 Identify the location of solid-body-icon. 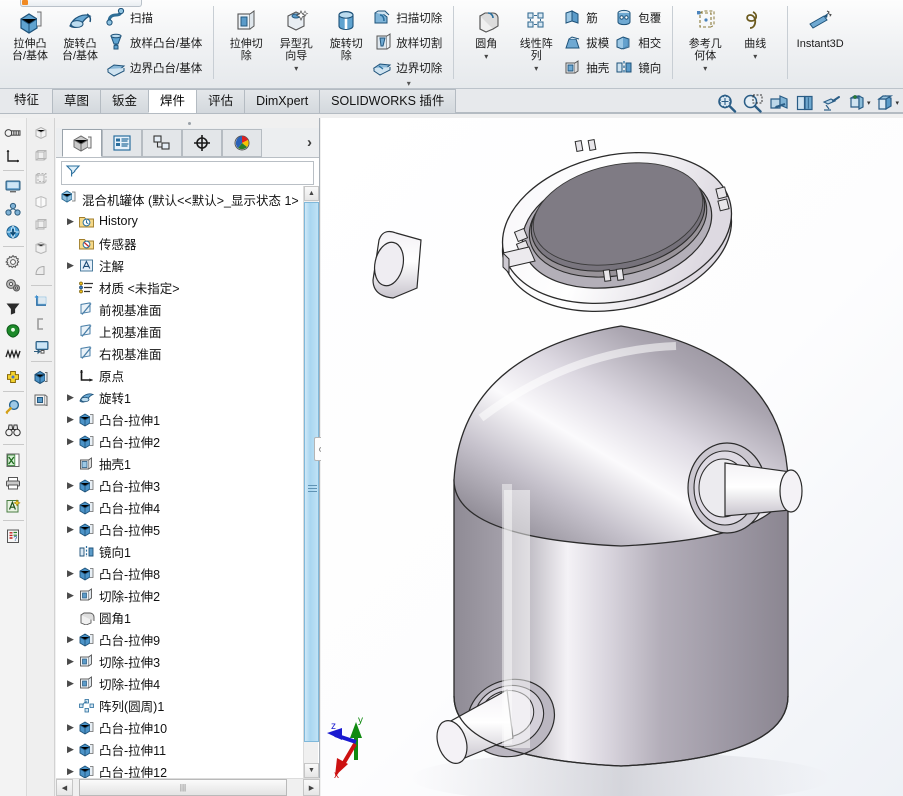
(41, 376).